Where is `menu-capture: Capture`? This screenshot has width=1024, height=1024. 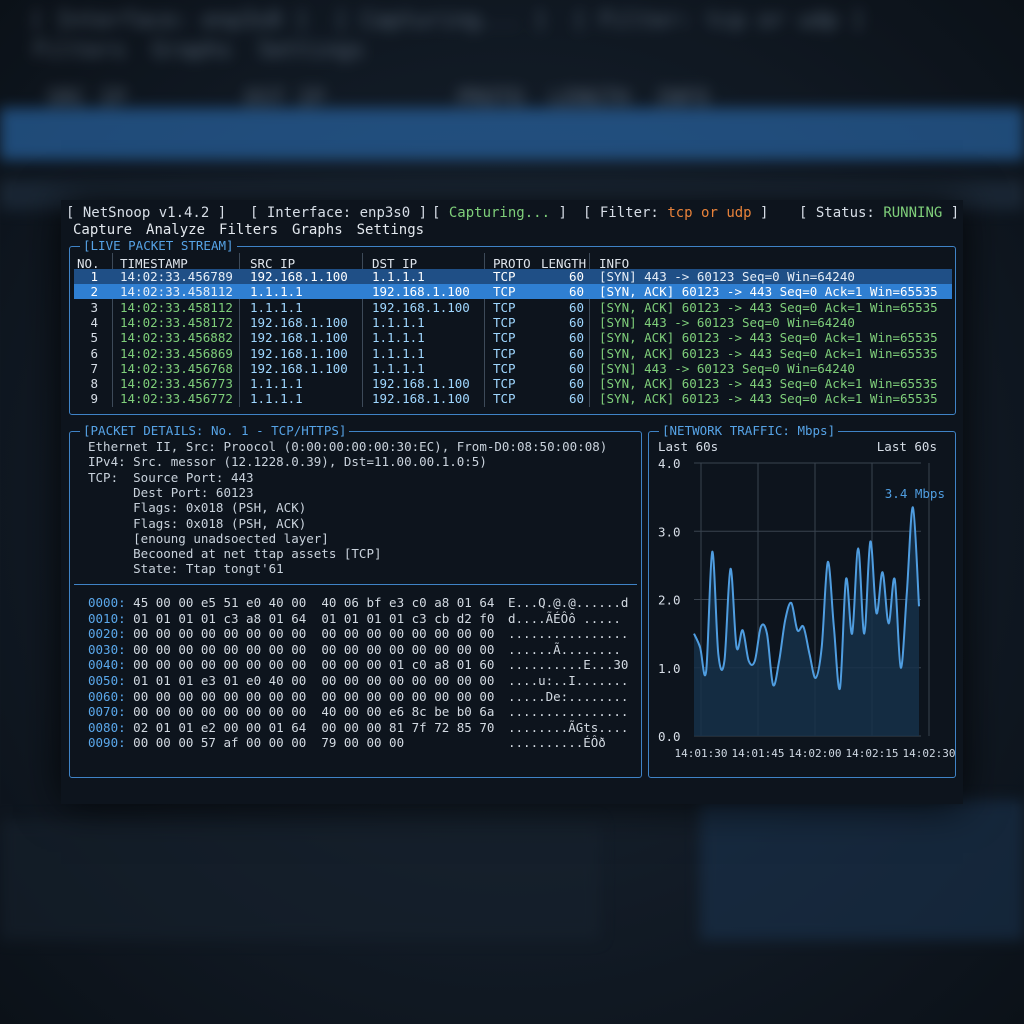 menu-capture: Capture is located at coordinates (102, 230).